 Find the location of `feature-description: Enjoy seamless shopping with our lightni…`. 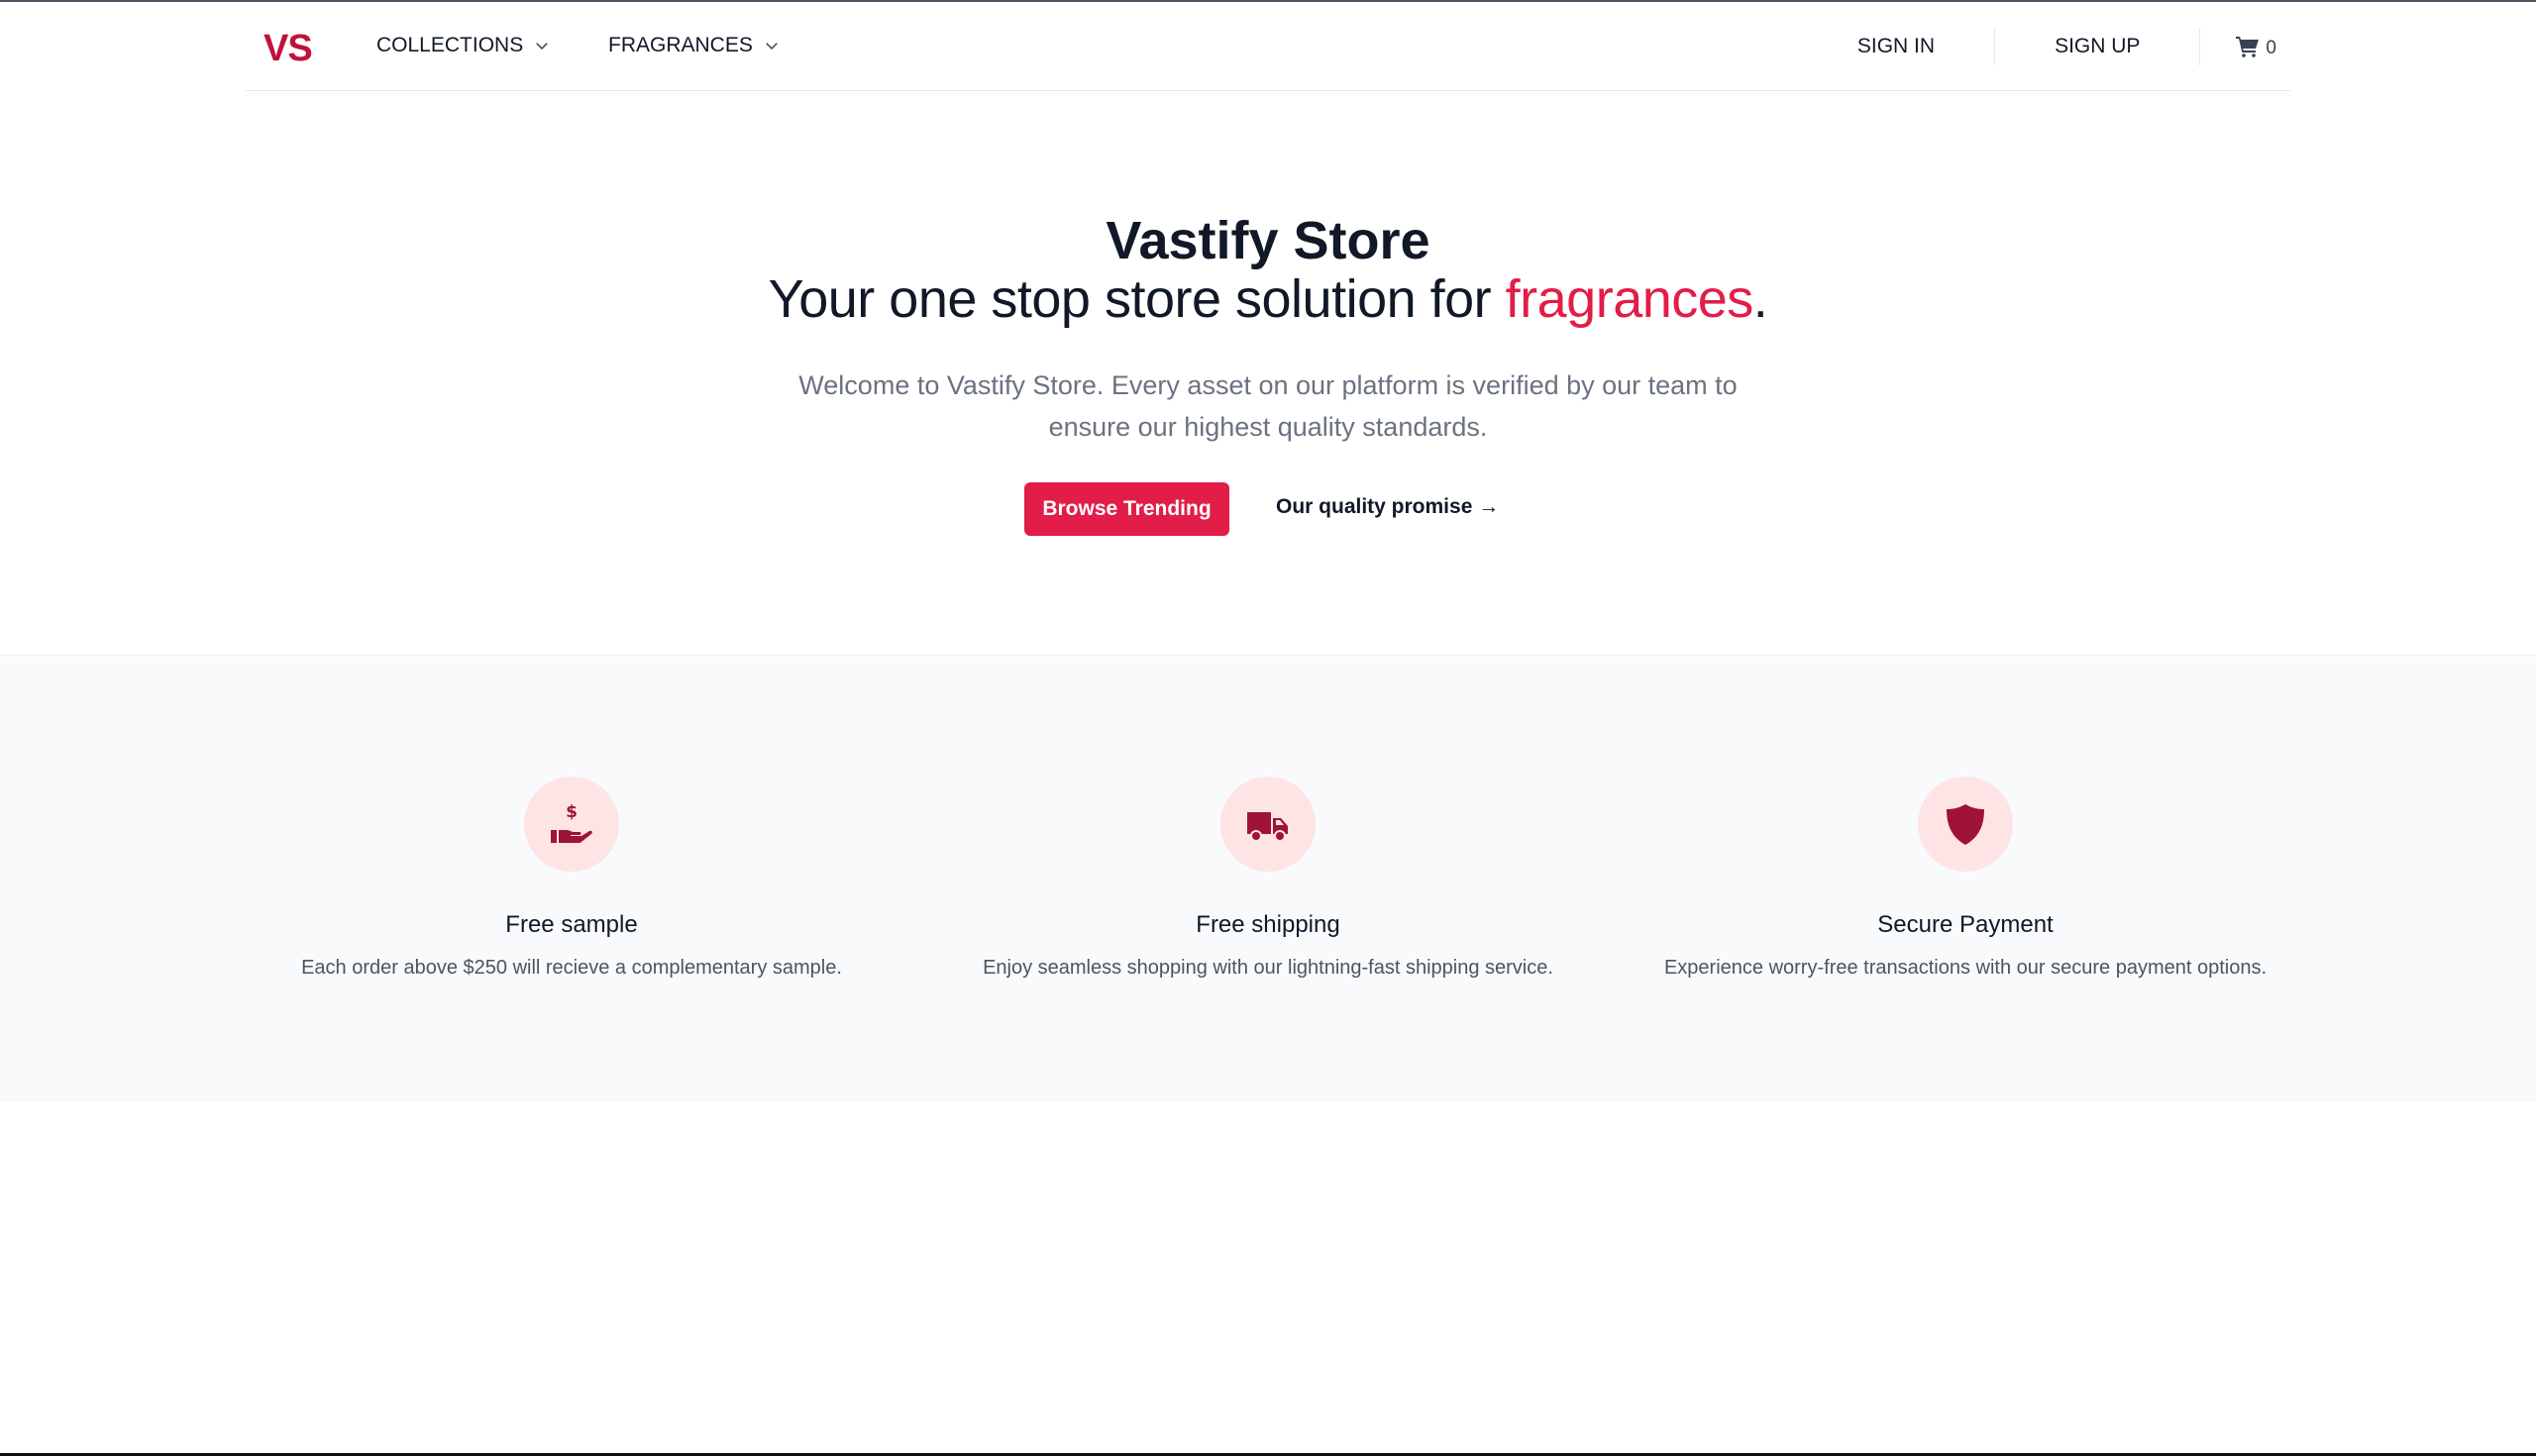

feature-description: Enjoy seamless shopping with our lightni… is located at coordinates (1268, 968).